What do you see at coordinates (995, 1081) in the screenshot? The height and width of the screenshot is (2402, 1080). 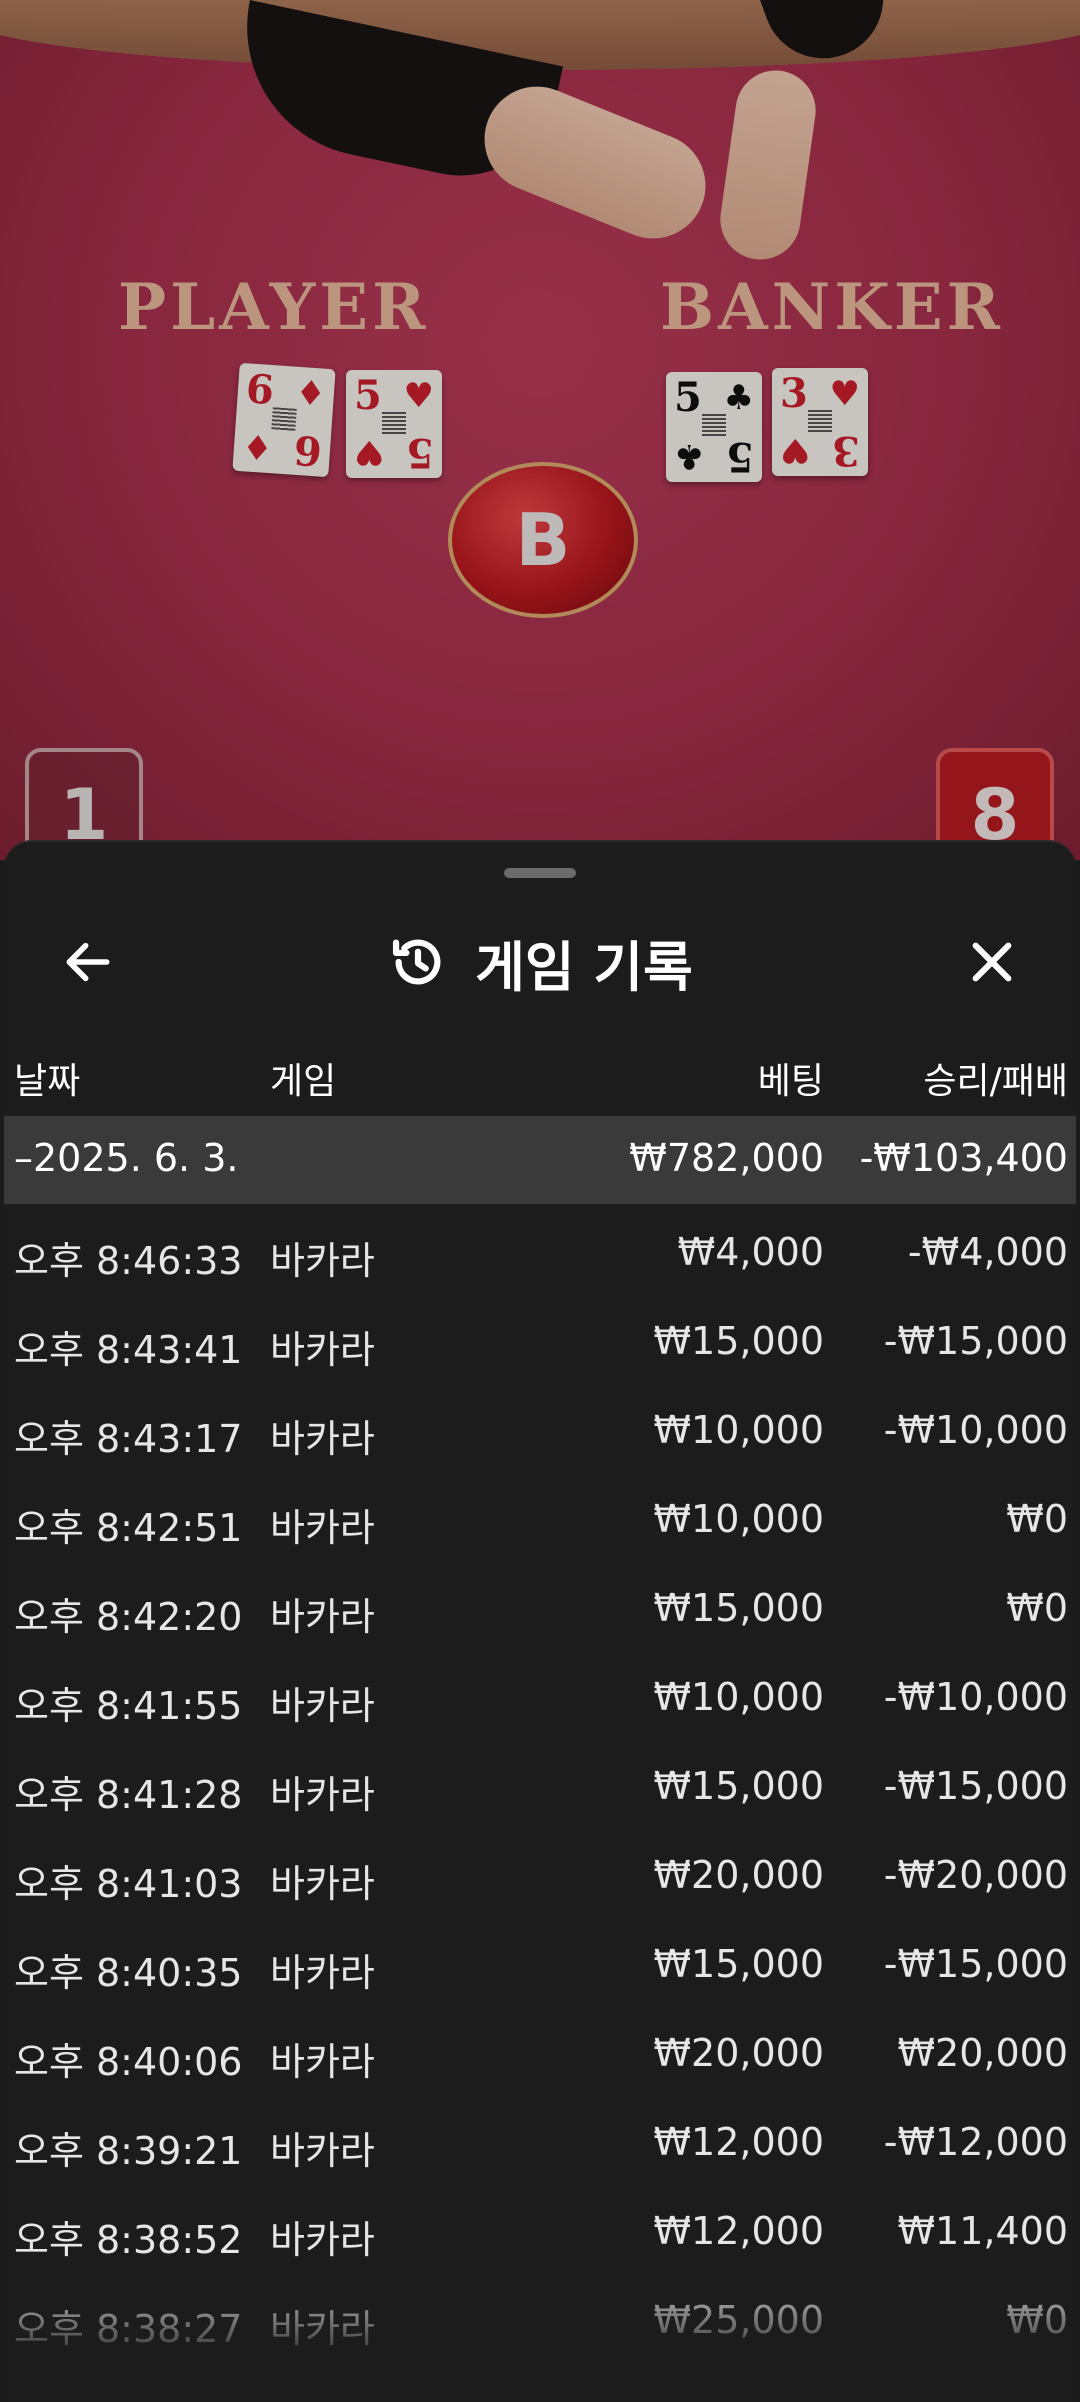 I see `column-win-loss: 승리/패배` at bounding box center [995, 1081].